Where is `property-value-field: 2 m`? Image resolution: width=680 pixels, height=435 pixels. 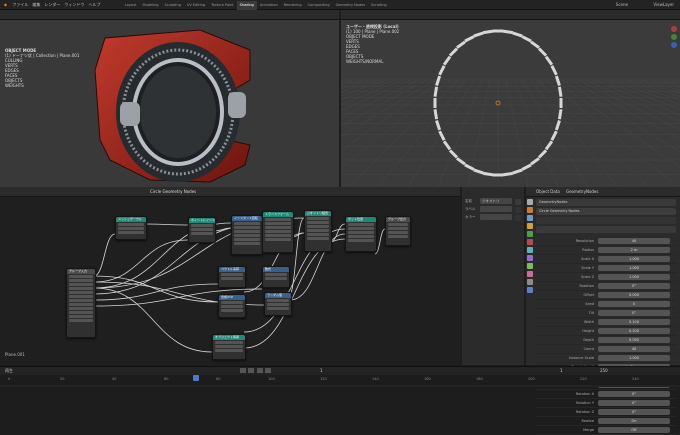
property-value-field: 2 m is located at coordinates (634, 250).